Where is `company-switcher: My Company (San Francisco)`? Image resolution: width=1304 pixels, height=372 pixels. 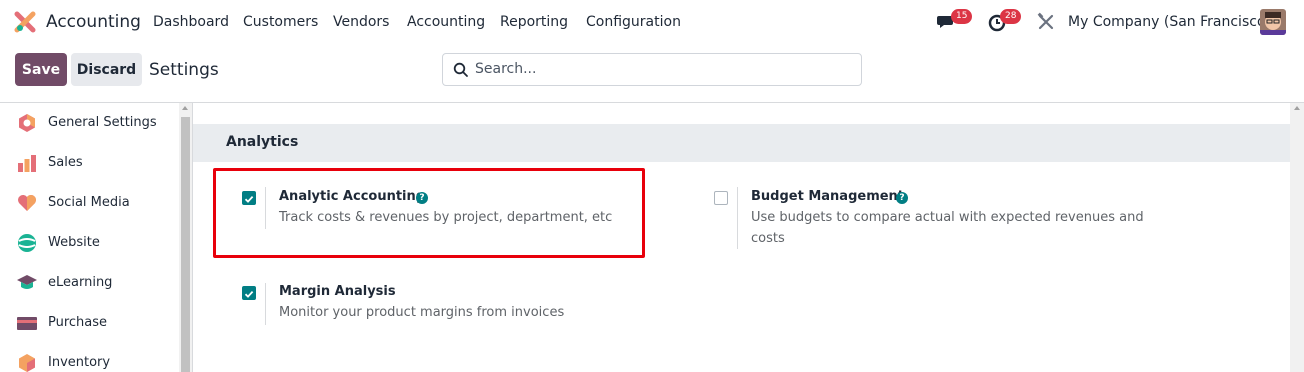
company-switcher: My Company (San Francisco) is located at coordinates (1169, 22).